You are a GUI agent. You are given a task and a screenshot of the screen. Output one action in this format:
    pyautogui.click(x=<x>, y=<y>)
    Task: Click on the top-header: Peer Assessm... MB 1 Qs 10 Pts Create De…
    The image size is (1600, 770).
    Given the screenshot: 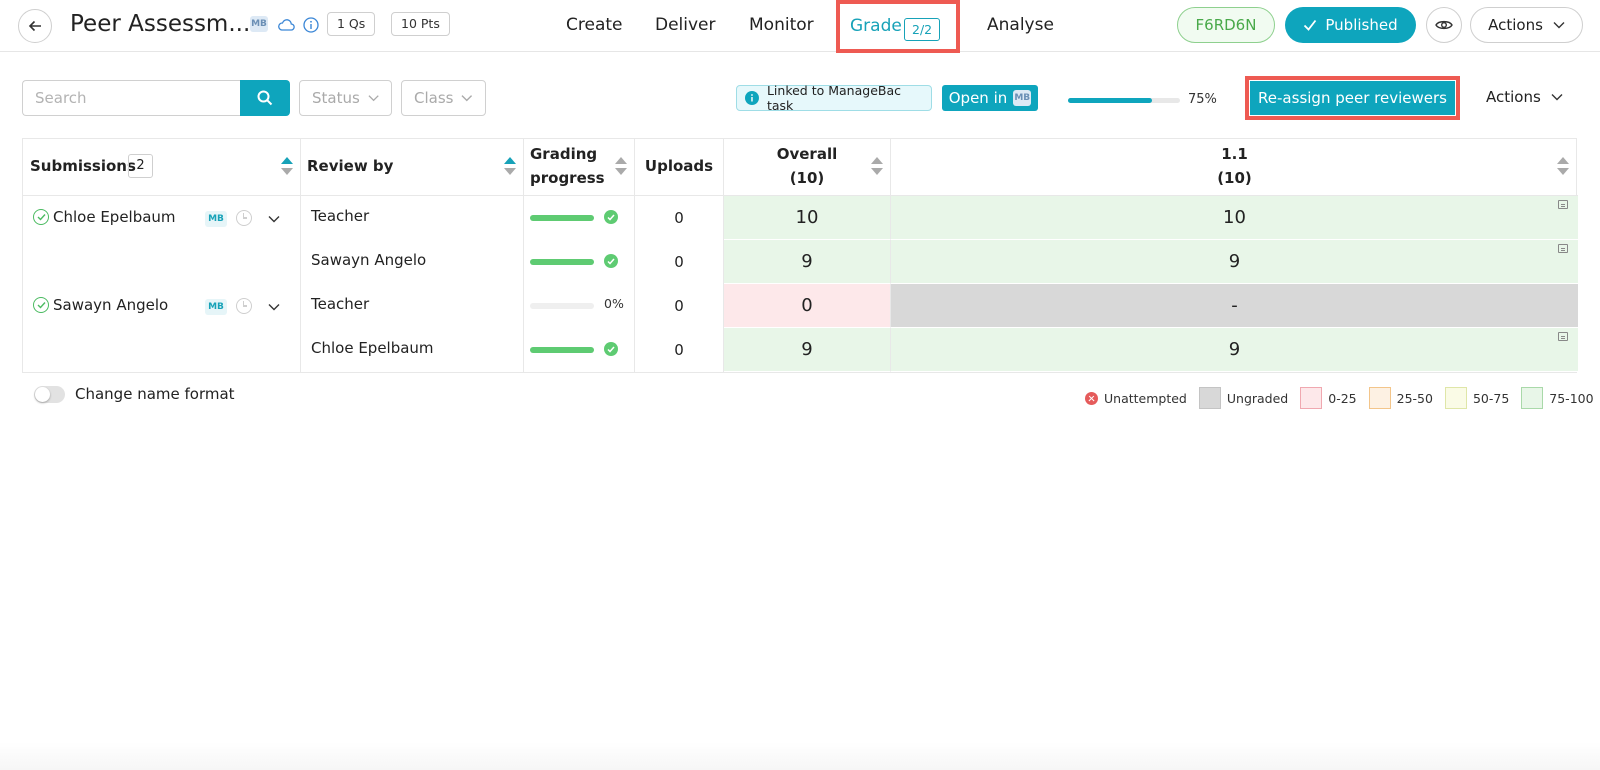 What is the action you would take?
    pyautogui.click(x=800, y=26)
    